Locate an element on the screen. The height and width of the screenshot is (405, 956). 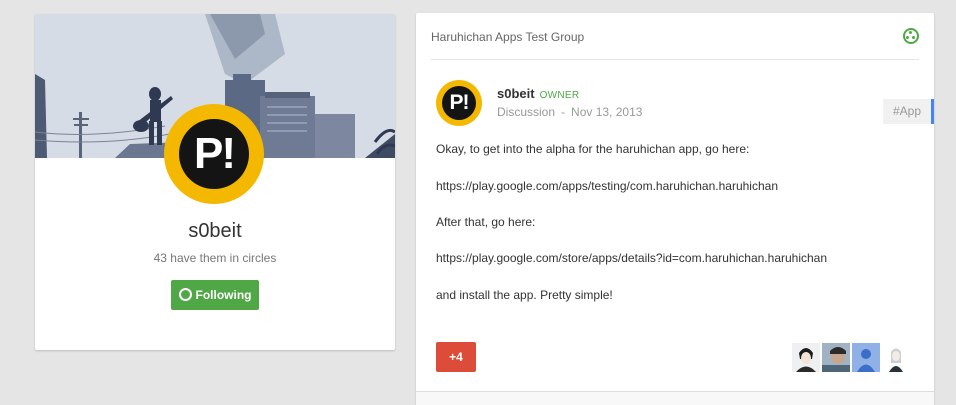
following-button-label: Following is located at coordinates (223, 295).